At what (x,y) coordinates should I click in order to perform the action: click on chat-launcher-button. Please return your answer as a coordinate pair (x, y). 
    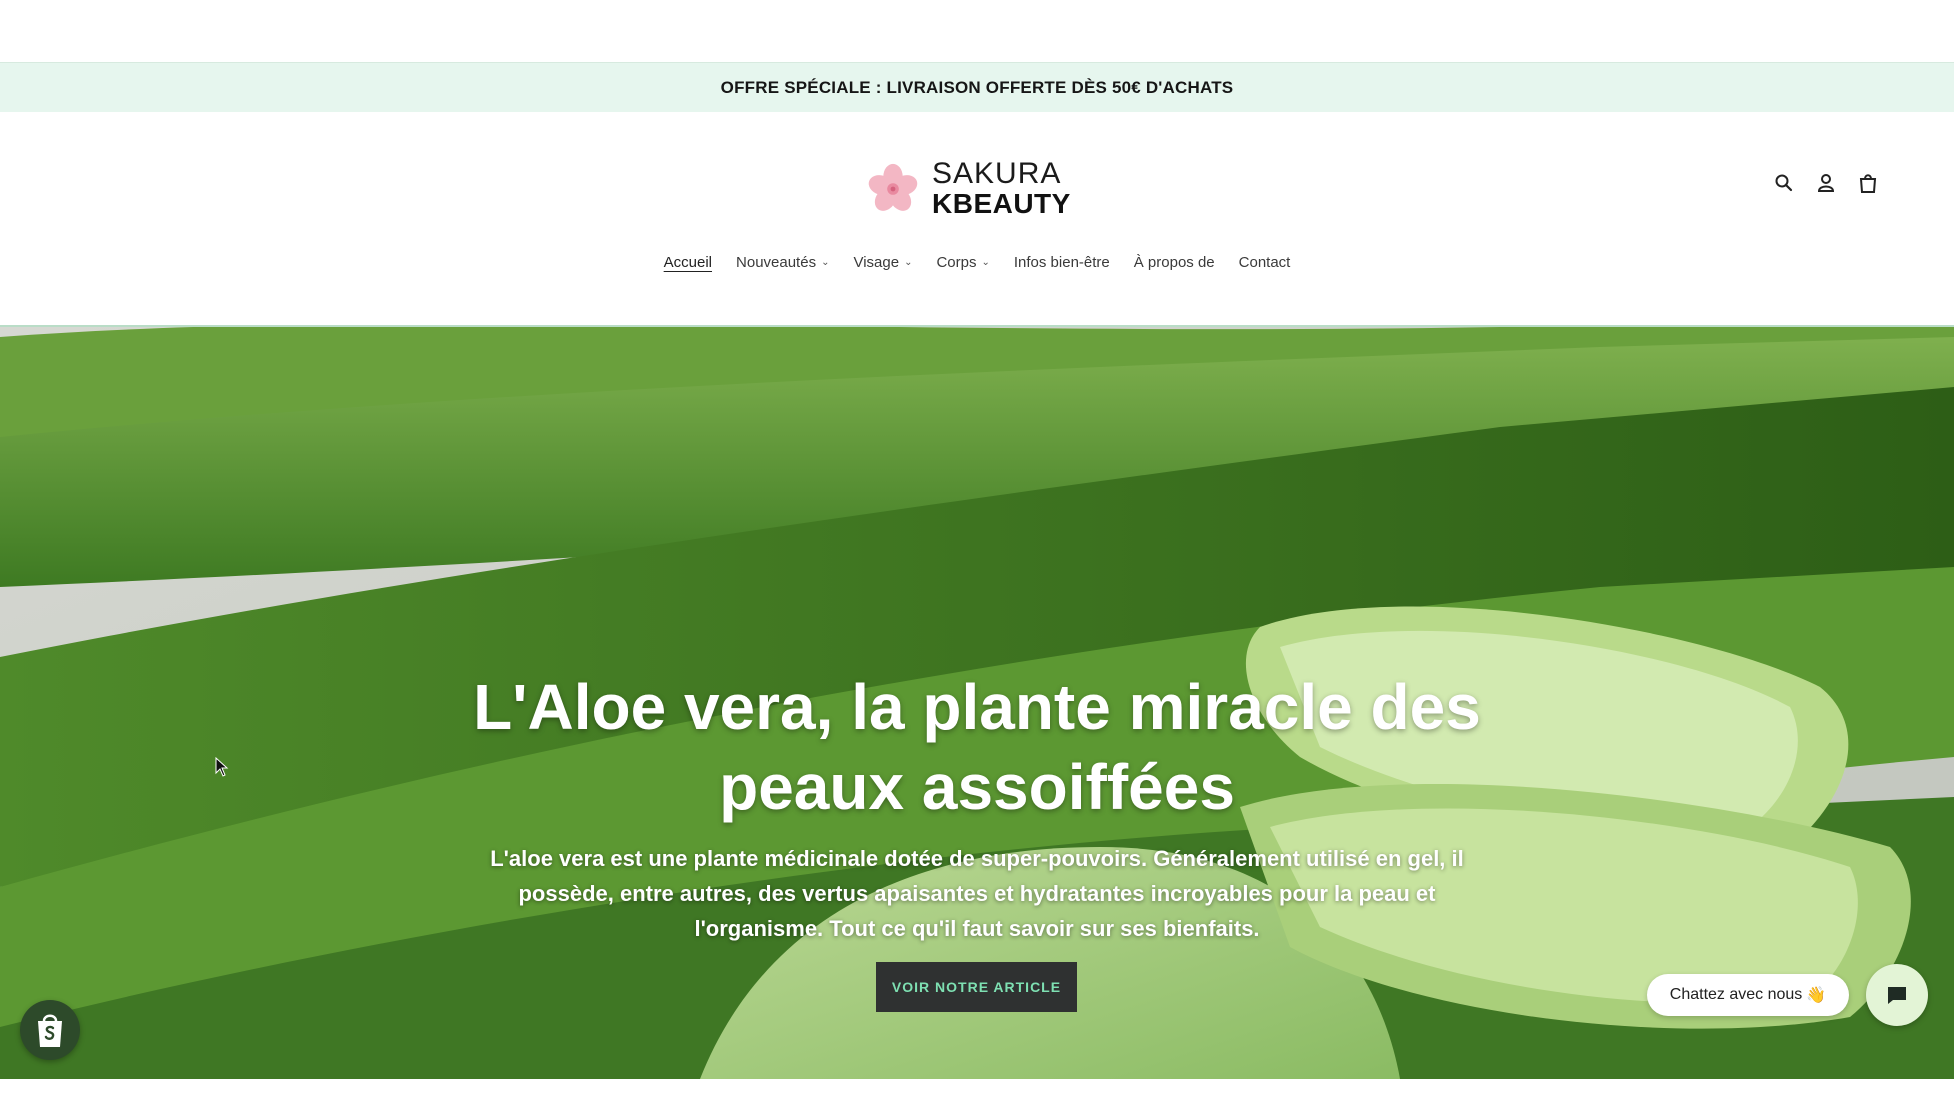
    Looking at the image, I should click on (1897, 995).